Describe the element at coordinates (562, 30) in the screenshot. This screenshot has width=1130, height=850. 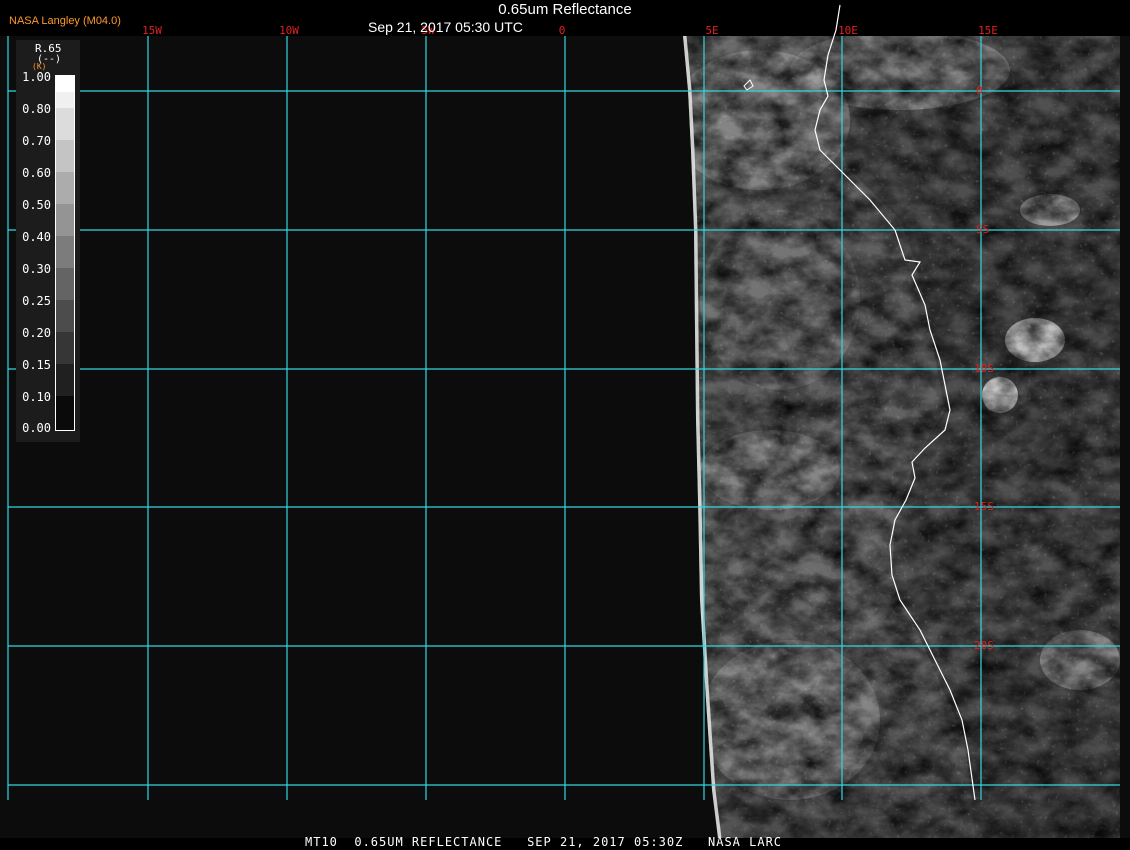
I see `lon-label-0: 0` at that location.